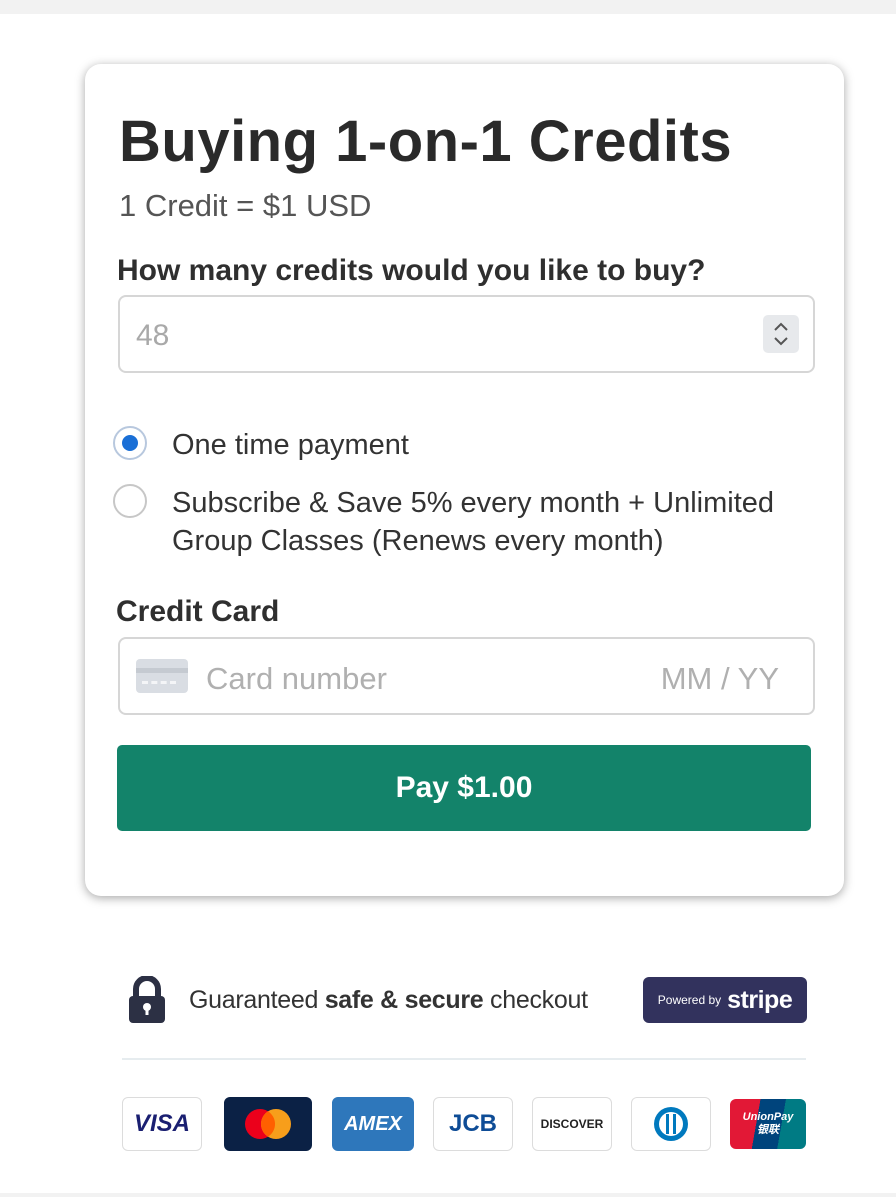 The width and height of the screenshot is (896, 1197). I want to click on option-one-time: One time payment, so click(261, 445).